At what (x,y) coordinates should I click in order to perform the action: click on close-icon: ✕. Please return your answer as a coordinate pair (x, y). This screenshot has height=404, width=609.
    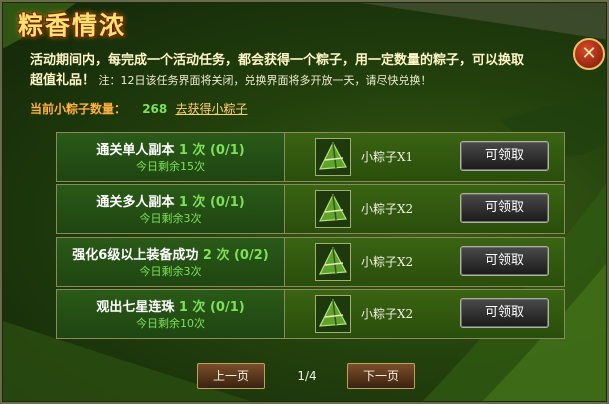
    Looking at the image, I should click on (589, 53).